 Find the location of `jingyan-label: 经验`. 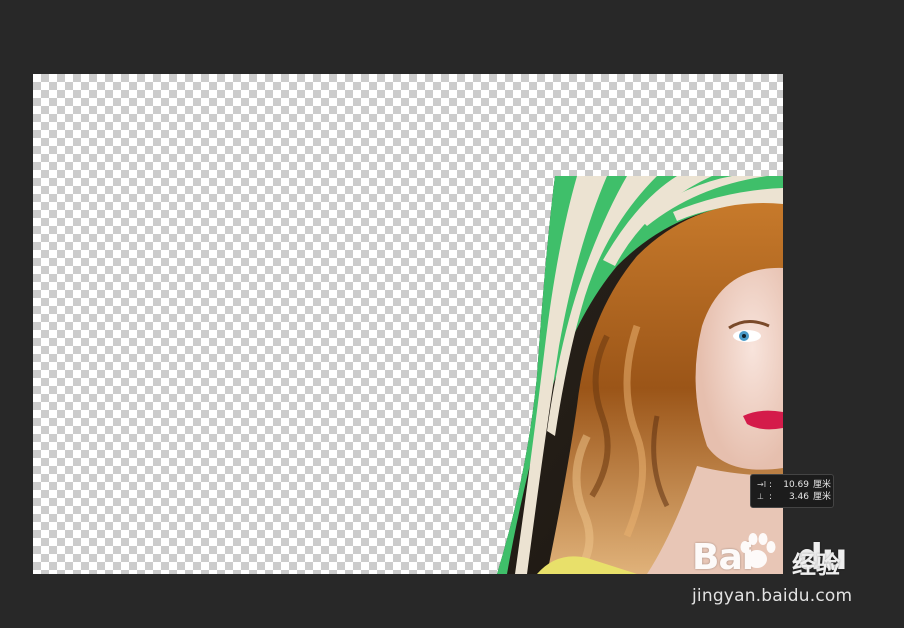

jingyan-label: 经验 is located at coordinates (816, 565).